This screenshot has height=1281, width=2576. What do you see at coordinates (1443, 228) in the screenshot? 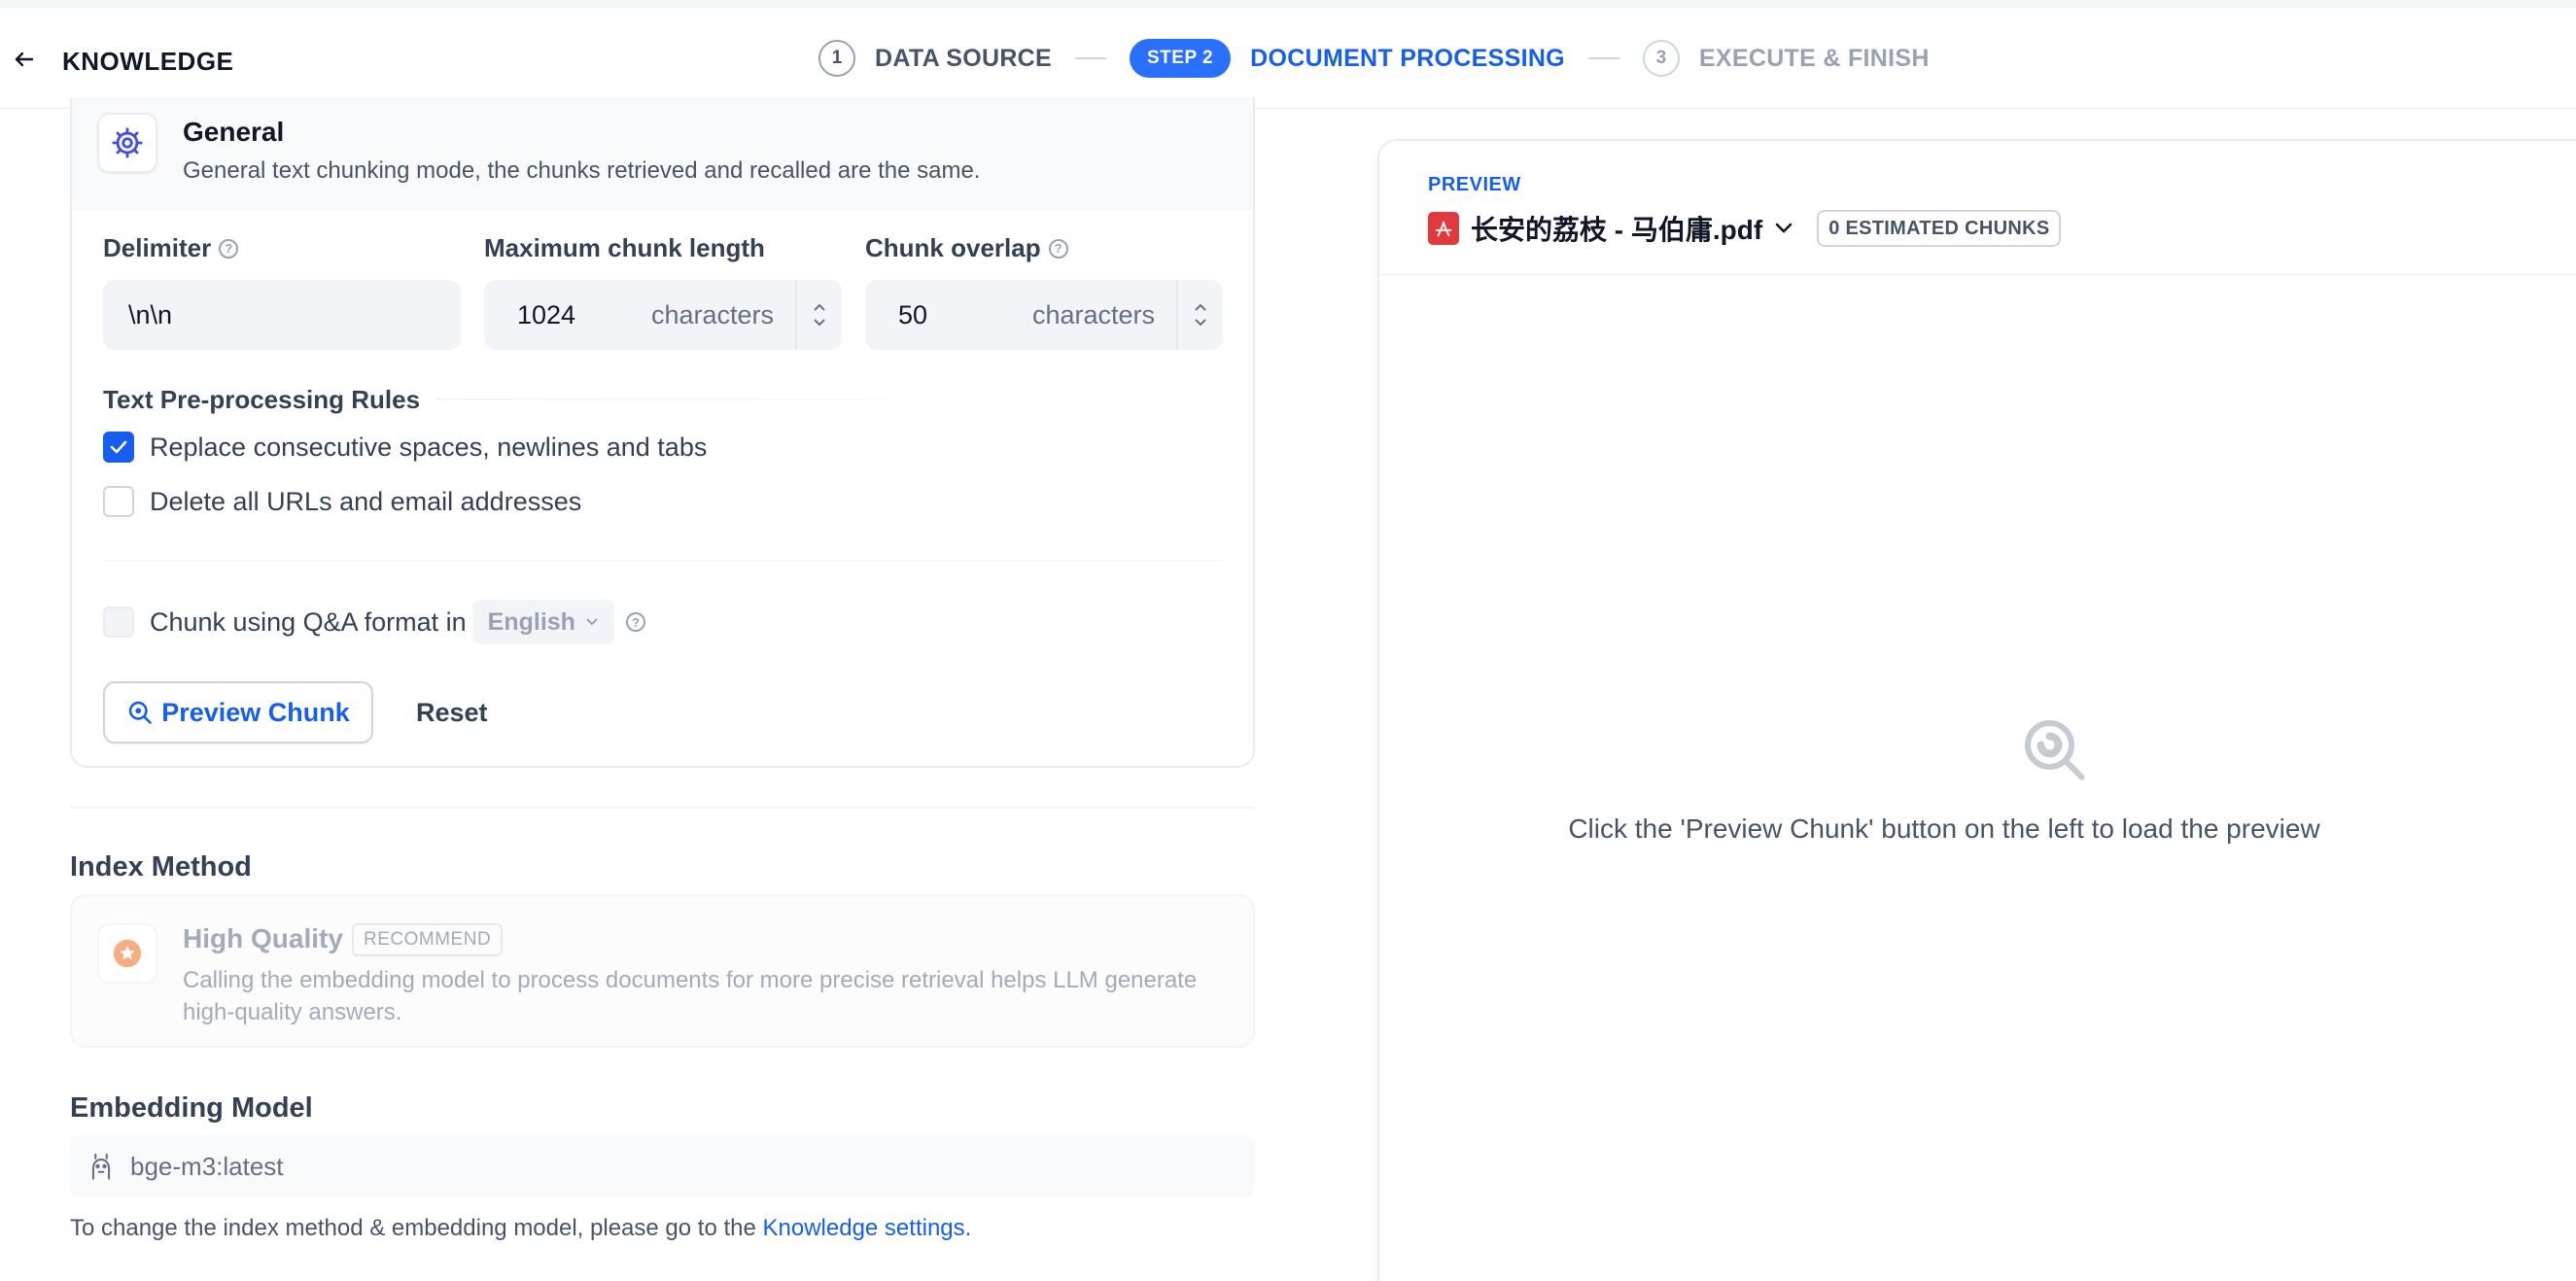
I see `pdf-file-icon` at bounding box center [1443, 228].